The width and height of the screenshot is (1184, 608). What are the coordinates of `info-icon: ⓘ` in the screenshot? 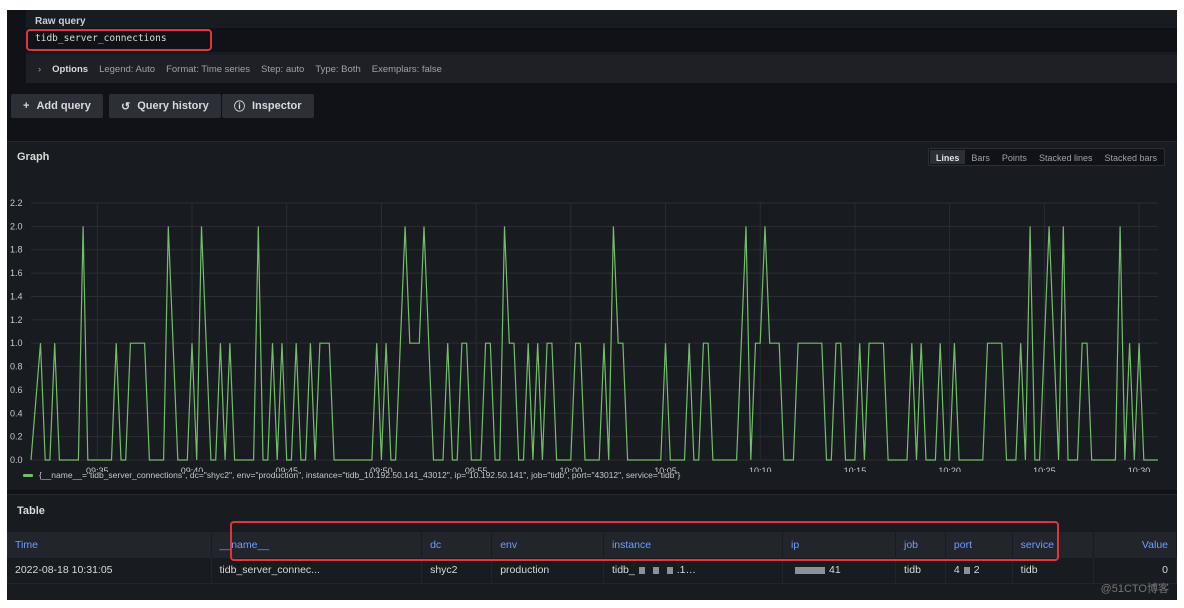 It's located at (239, 107).